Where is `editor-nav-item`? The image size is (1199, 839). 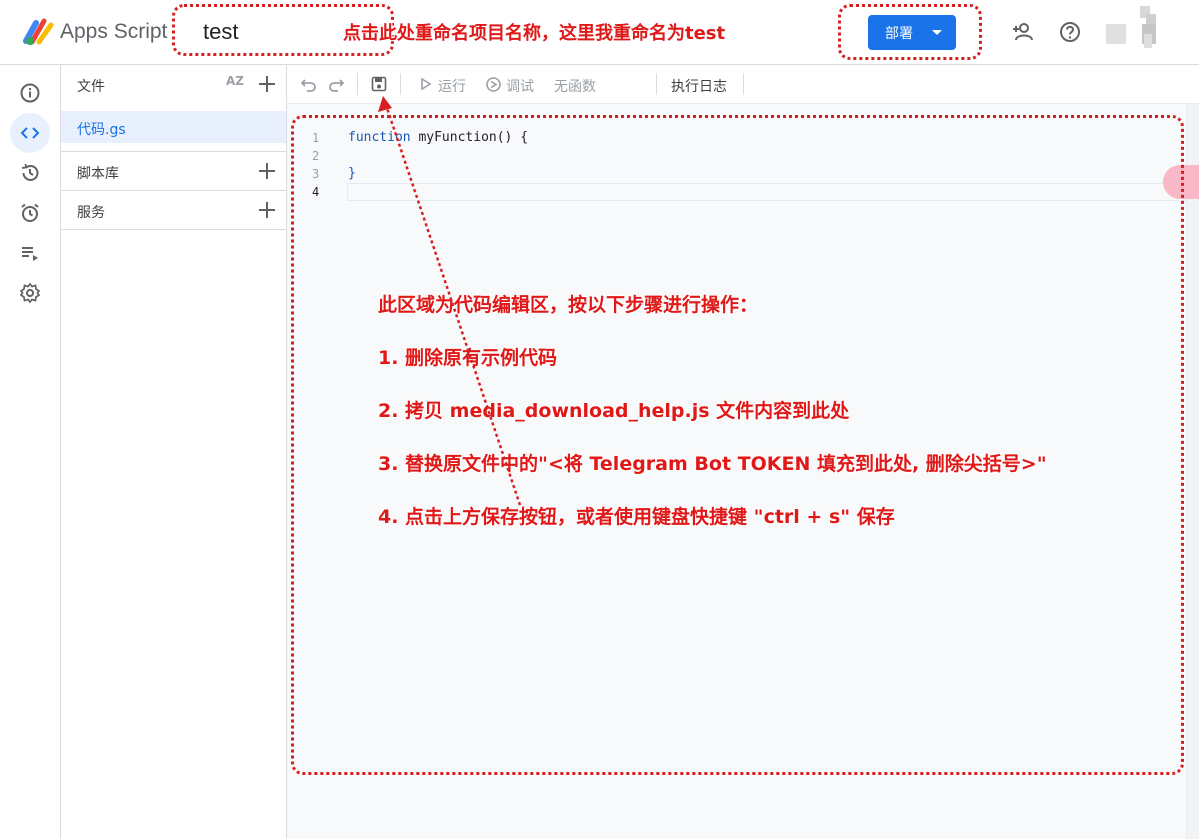
editor-nav-item is located at coordinates (30, 133).